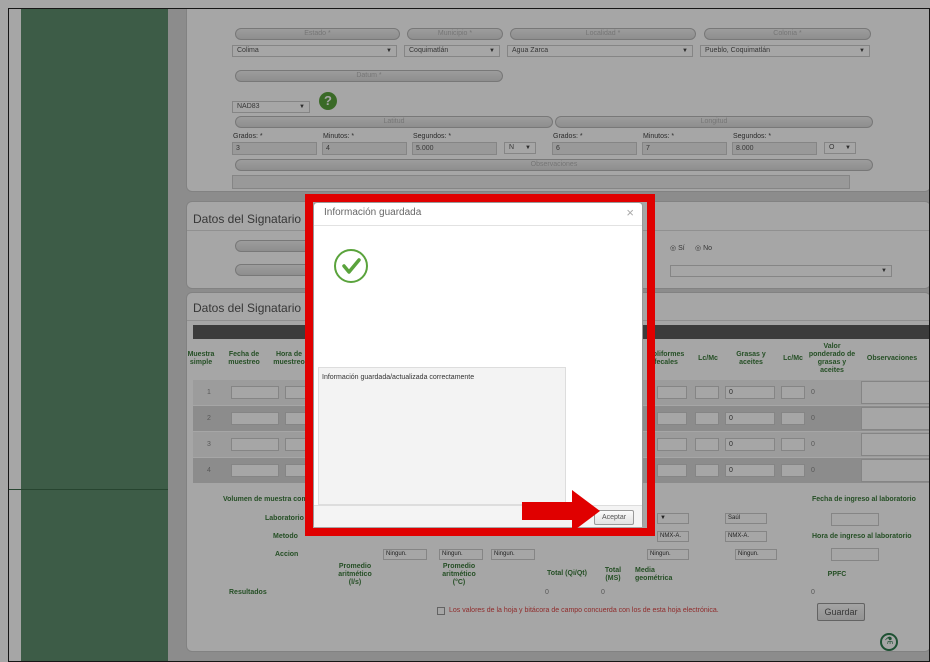  Describe the element at coordinates (630, 212) in the screenshot. I see `close-icon: ×` at that location.